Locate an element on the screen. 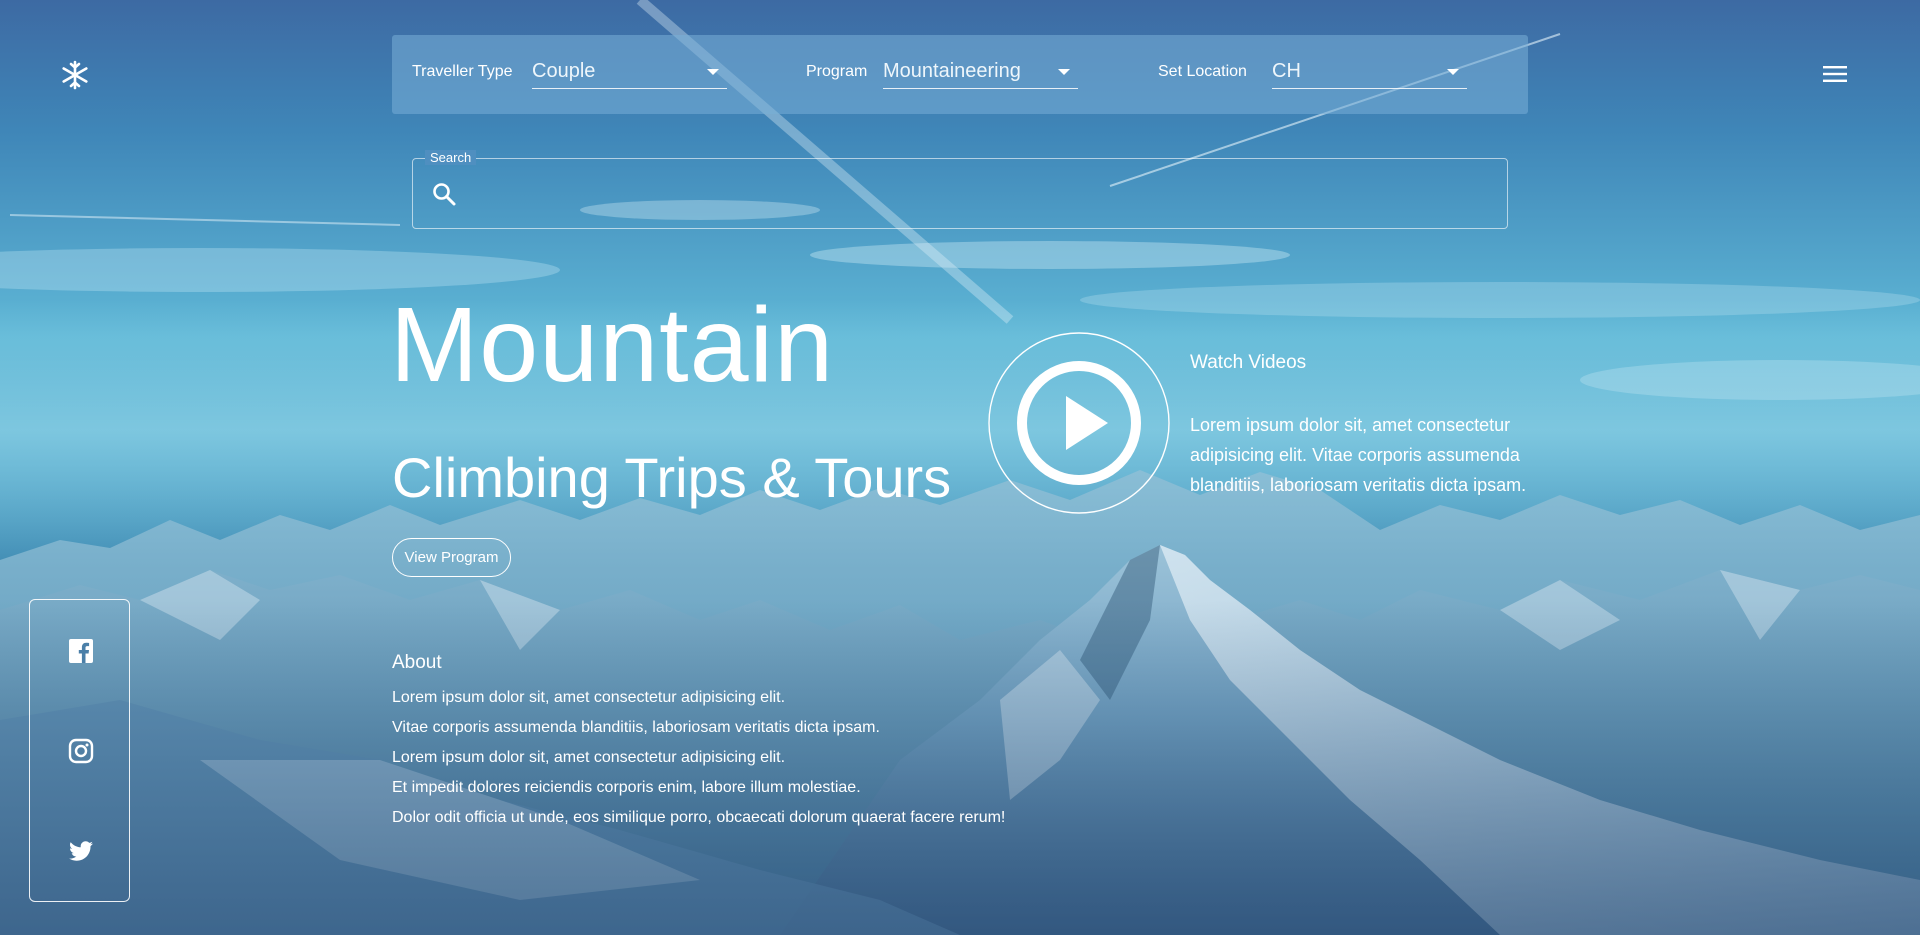 The image size is (1920, 935). instagram-icon is located at coordinates (81, 751).